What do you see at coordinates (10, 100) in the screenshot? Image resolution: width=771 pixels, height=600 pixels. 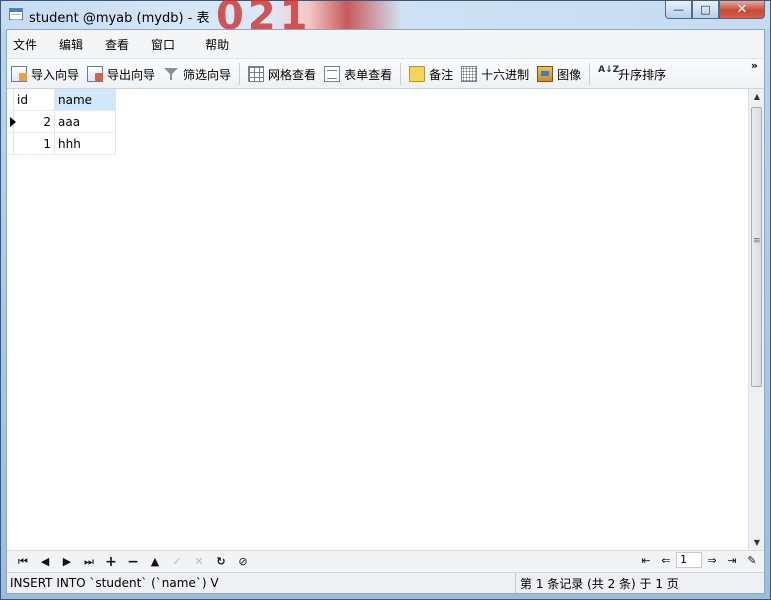 I see `row-header-corner` at bounding box center [10, 100].